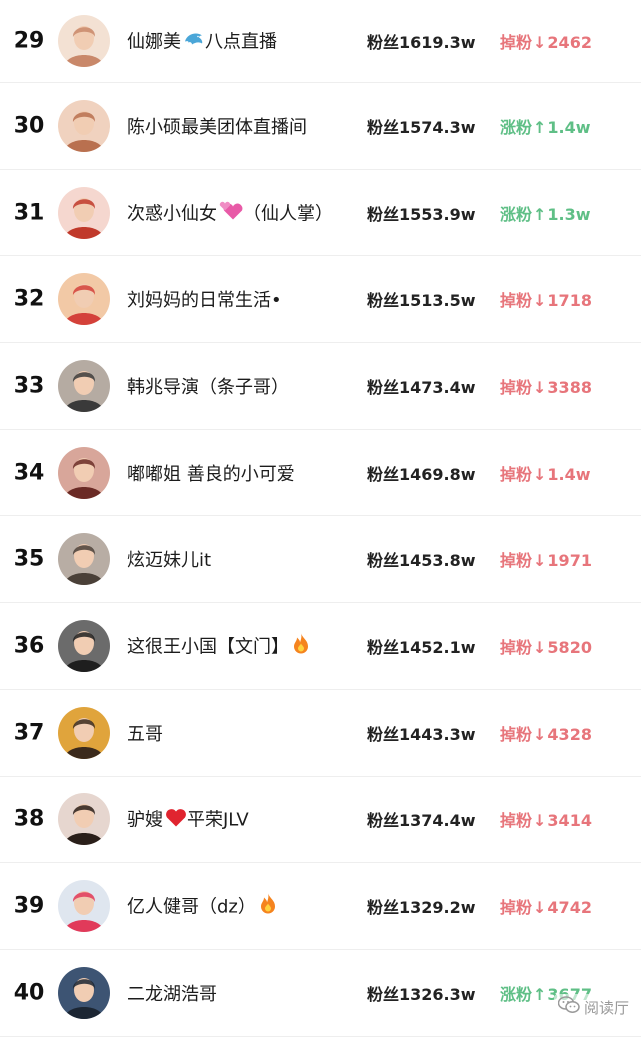 The image size is (641, 1037). I want to click on account-name: 亿人健哥（dz）, so click(202, 906).